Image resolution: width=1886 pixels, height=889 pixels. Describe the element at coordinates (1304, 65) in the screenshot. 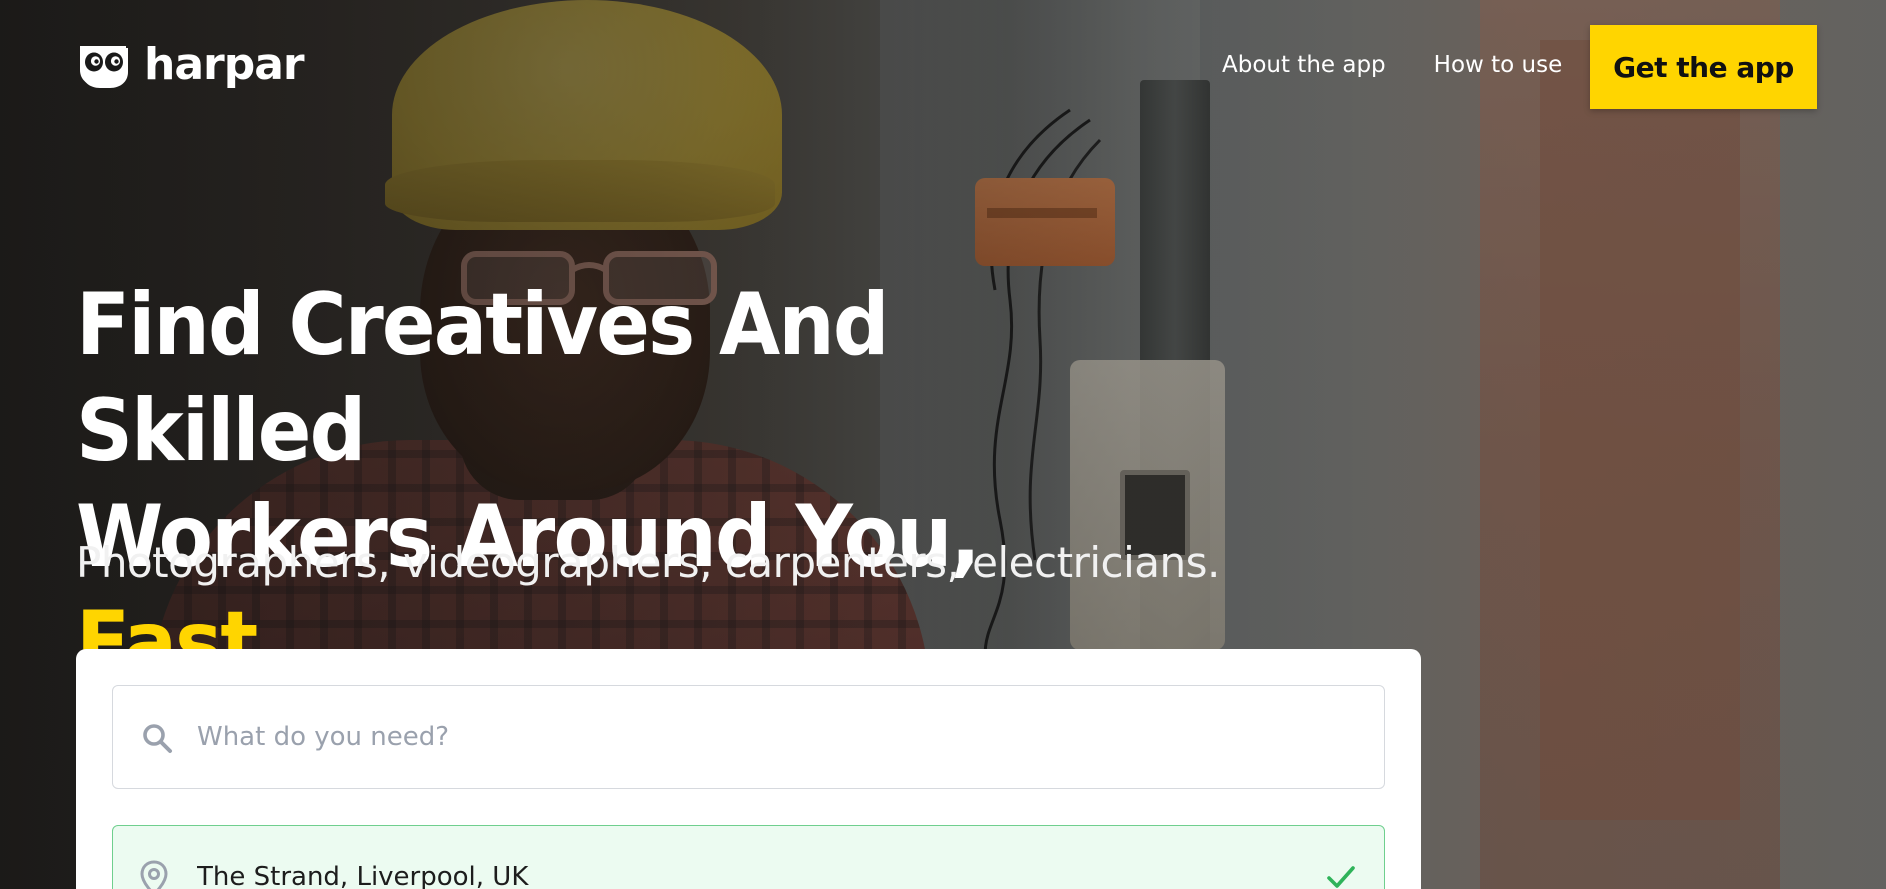

I see `nav-link-about-the-app: About the app` at that location.